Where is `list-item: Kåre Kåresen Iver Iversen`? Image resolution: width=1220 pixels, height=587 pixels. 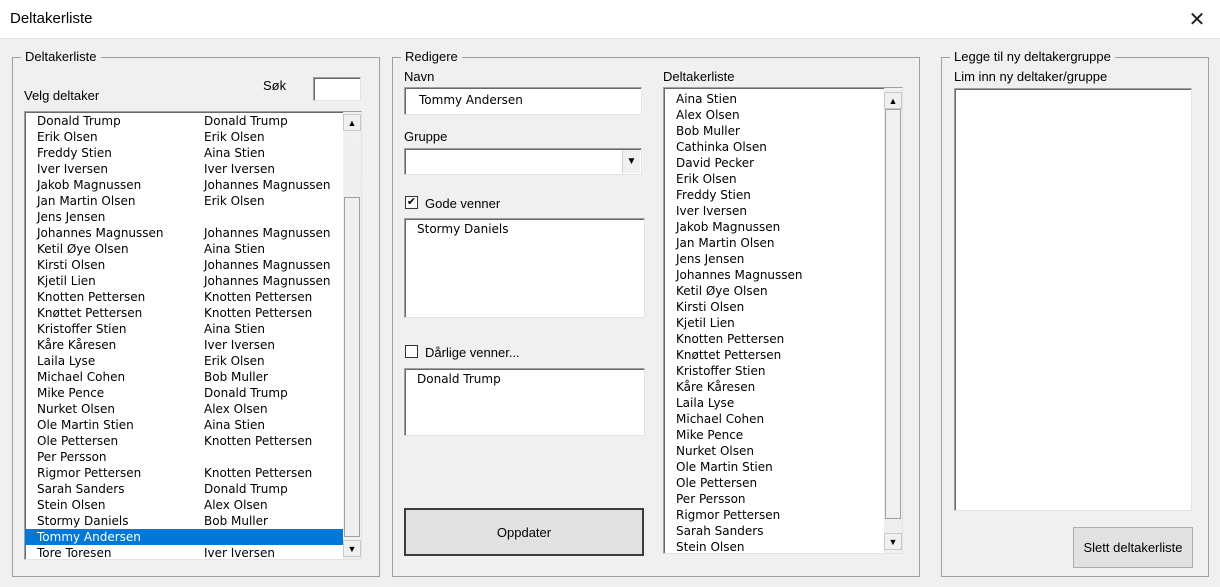
list-item: Kåre Kåresen Iver Iversen is located at coordinates (184, 345).